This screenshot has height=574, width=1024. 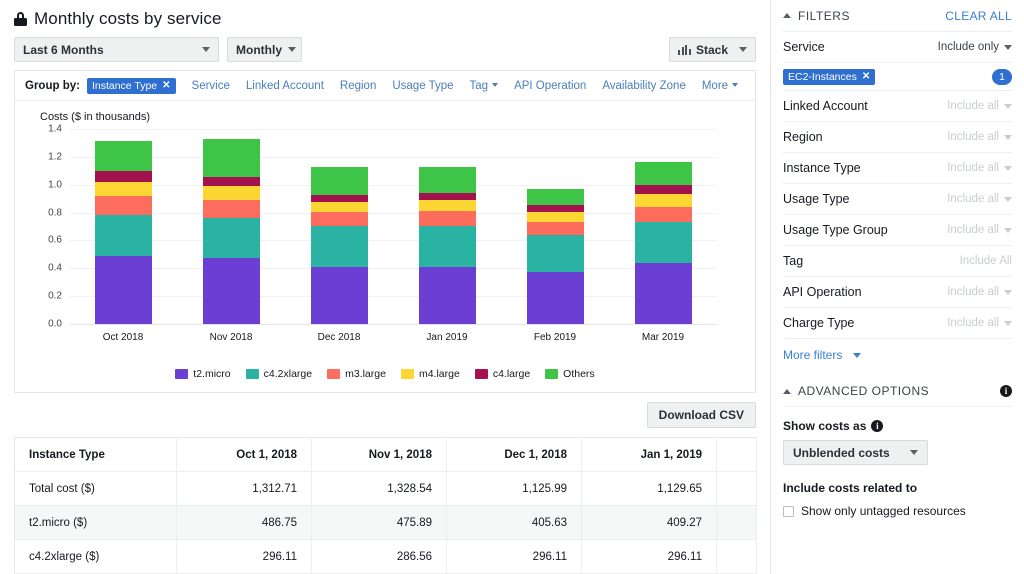 What do you see at coordinates (979, 168) in the screenshot?
I see `filter-value-select-instance-type: Include all` at bounding box center [979, 168].